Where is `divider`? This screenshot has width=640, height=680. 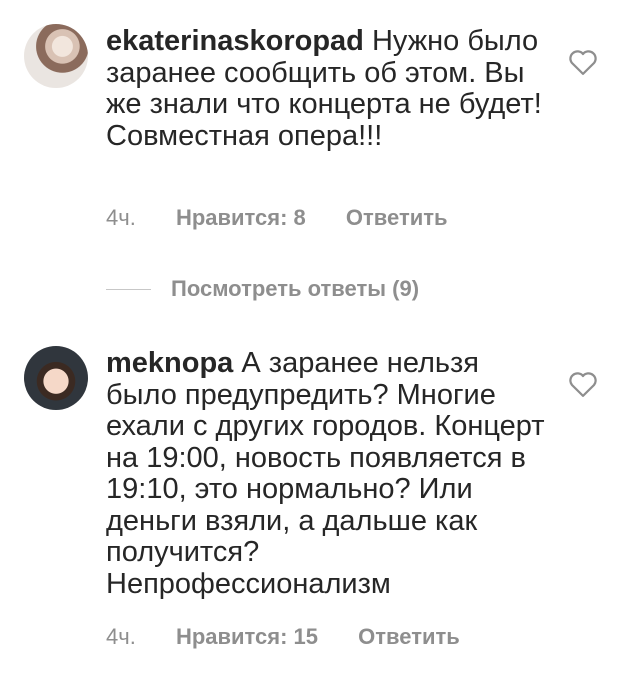
divider is located at coordinates (128, 289).